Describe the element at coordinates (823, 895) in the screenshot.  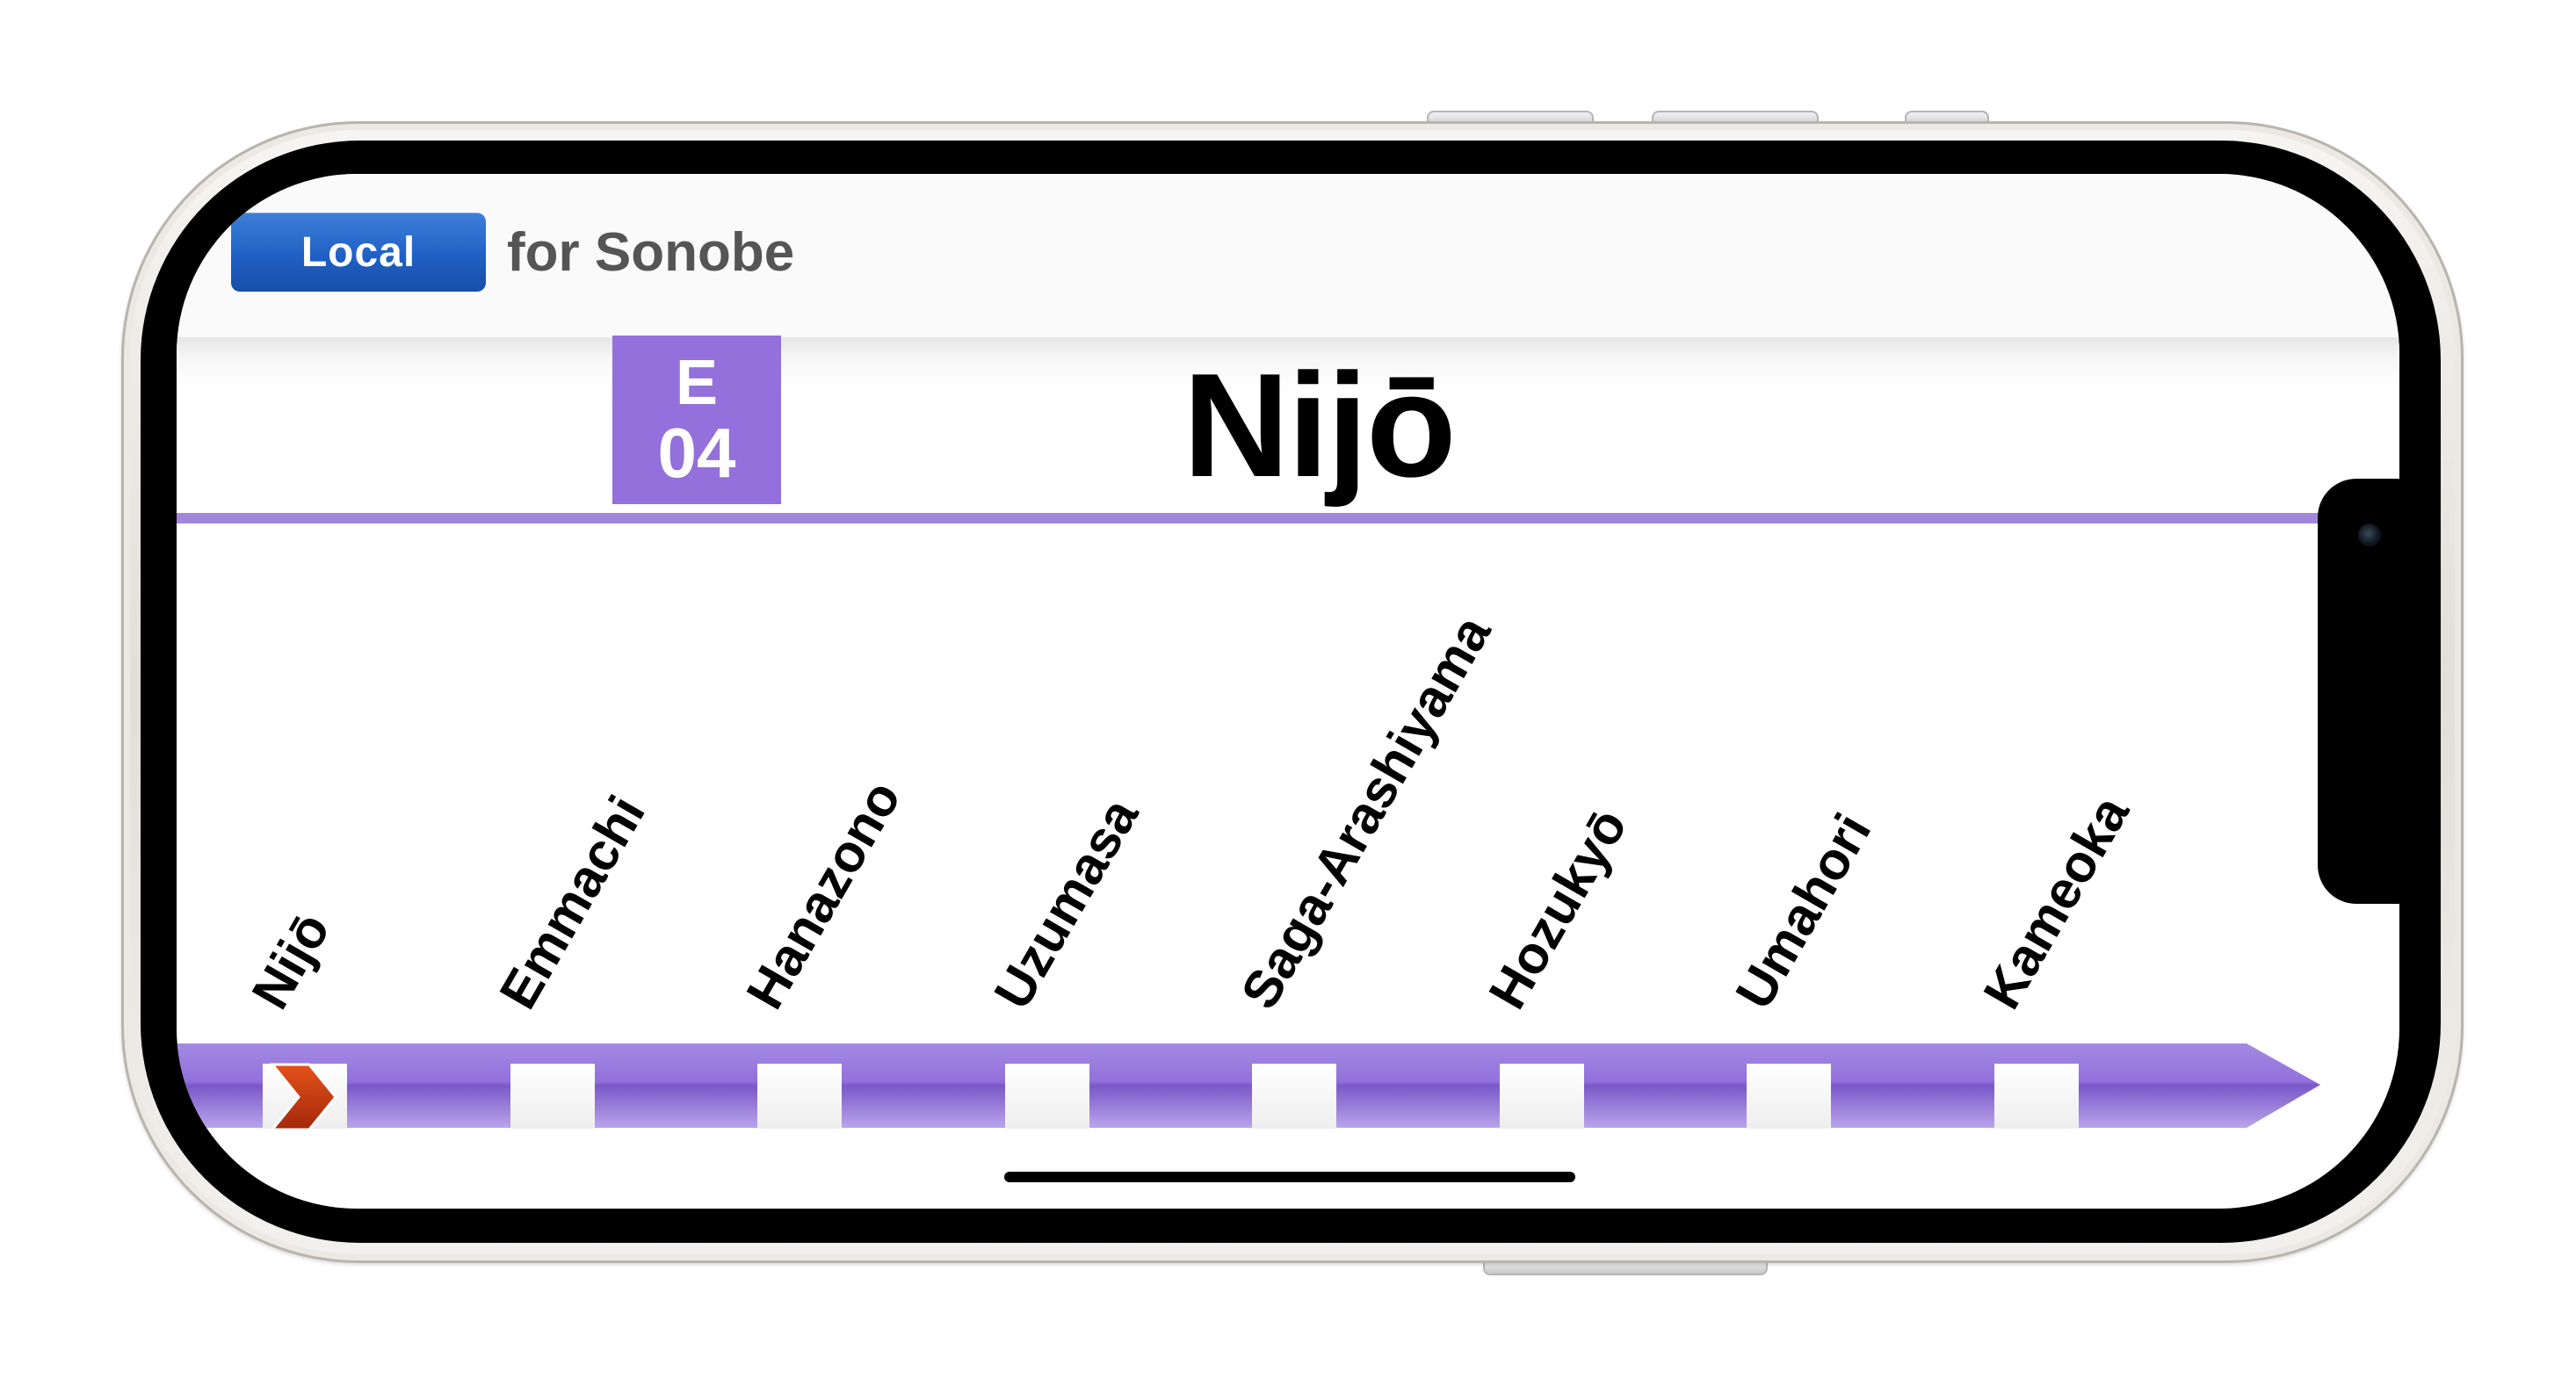
I see `stop-name-label: Hanazono` at that location.